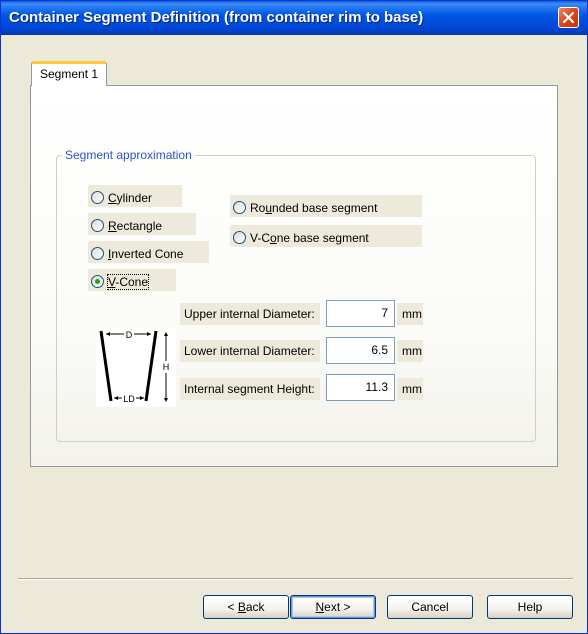  I want to click on radio-label-v-cone: V-Cone, so click(128, 281).